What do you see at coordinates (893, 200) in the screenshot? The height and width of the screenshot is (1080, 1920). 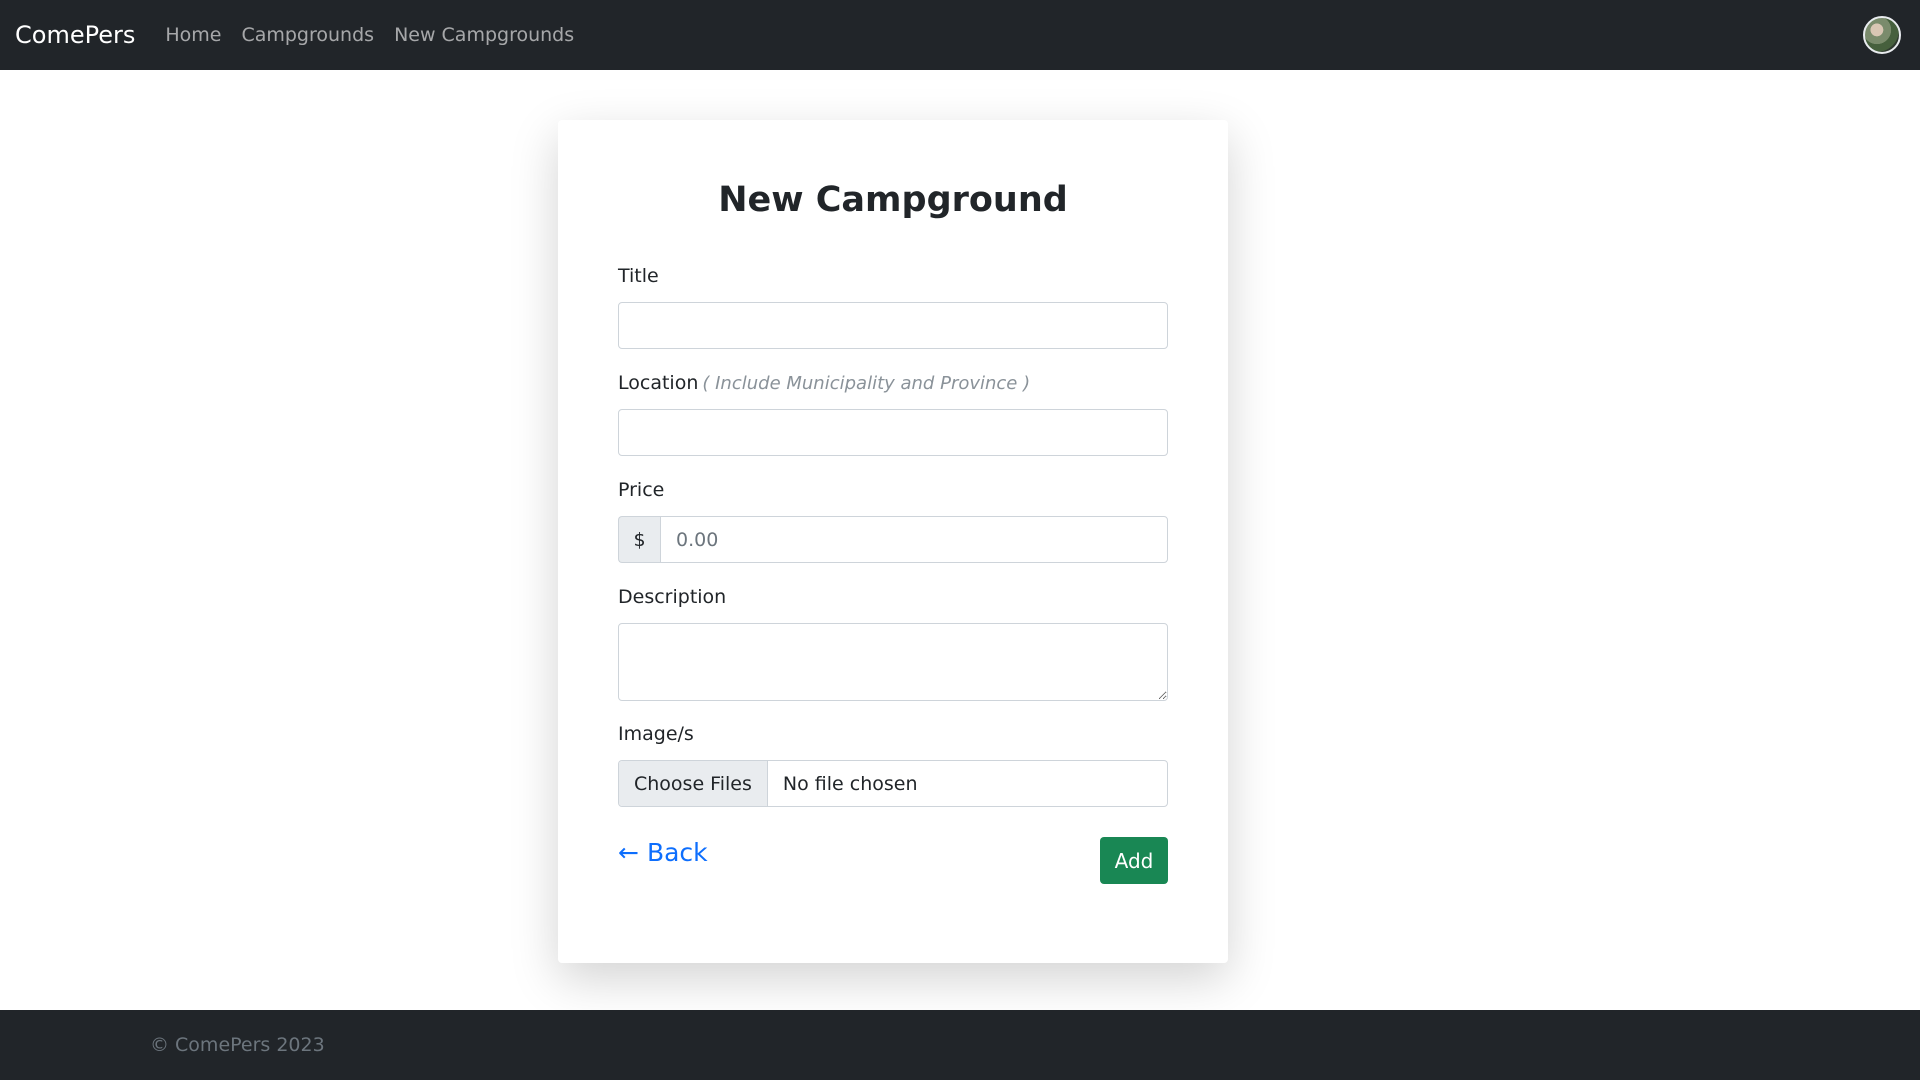 I see `page-title: New Campground` at bounding box center [893, 200].